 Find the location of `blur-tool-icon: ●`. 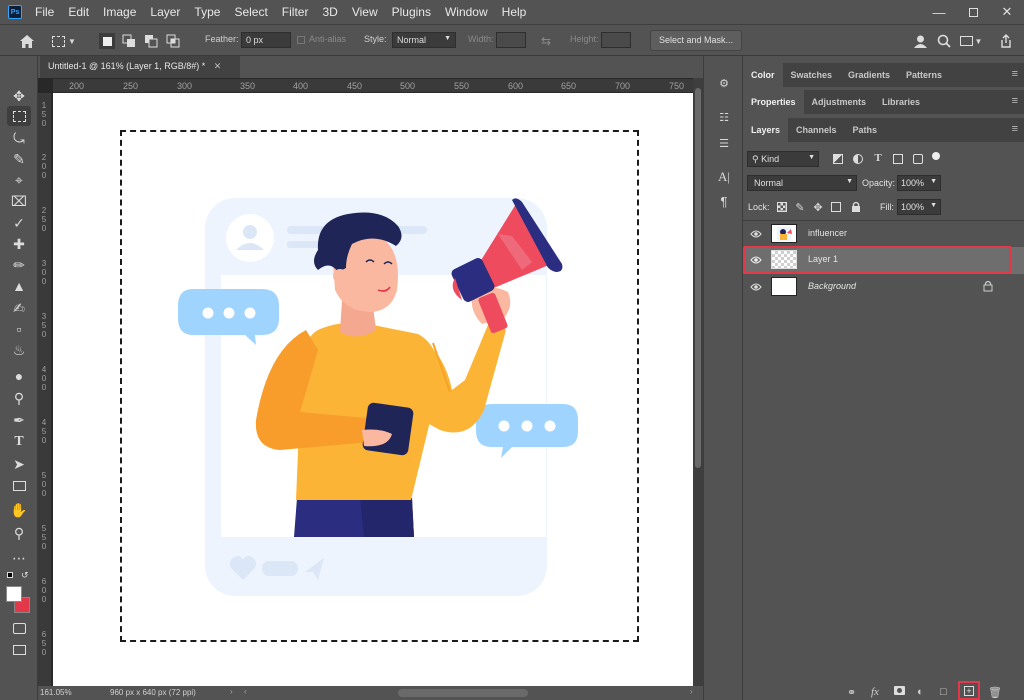

blur-tool-icon: ● is located at coordinates (19, 376).